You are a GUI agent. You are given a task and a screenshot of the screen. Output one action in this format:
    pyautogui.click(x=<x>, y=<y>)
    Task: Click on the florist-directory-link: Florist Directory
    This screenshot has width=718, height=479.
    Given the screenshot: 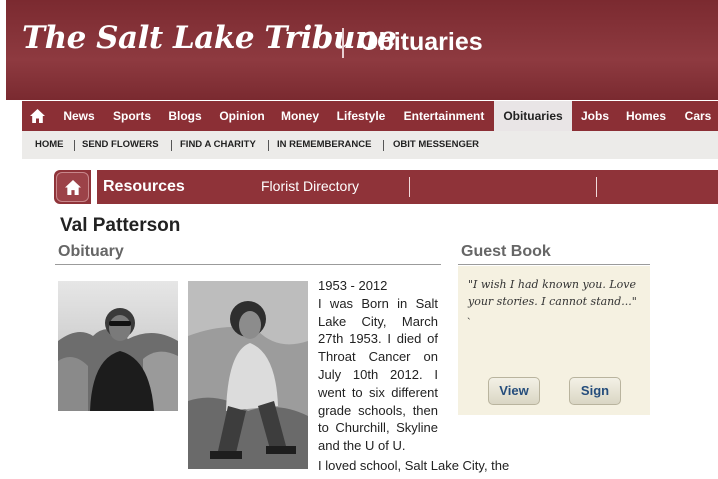 What is the action you would take?
    pyautogui.click(x=310, y=187)
    